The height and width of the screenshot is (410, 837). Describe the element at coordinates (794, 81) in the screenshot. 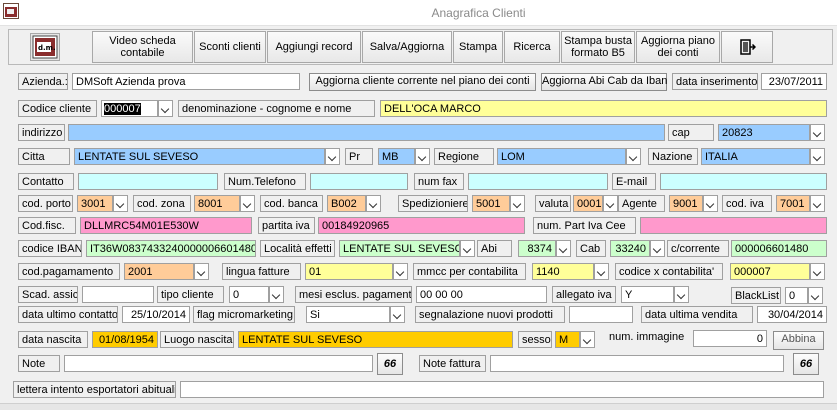

I see `data-inserimento-field: 23/07/2011` at that location.